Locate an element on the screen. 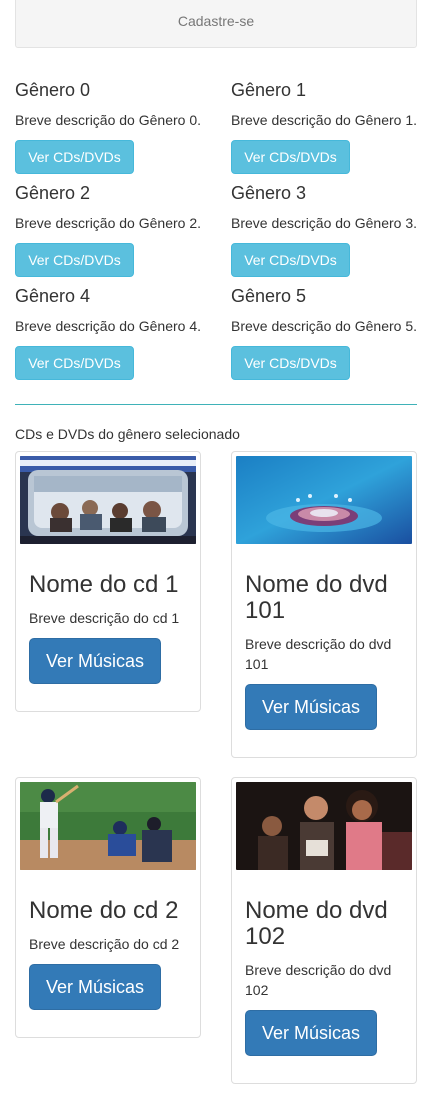 This screenshot has width=432, height=1094. genre-title: Gênero 5 is located at coordinates (269, 296).